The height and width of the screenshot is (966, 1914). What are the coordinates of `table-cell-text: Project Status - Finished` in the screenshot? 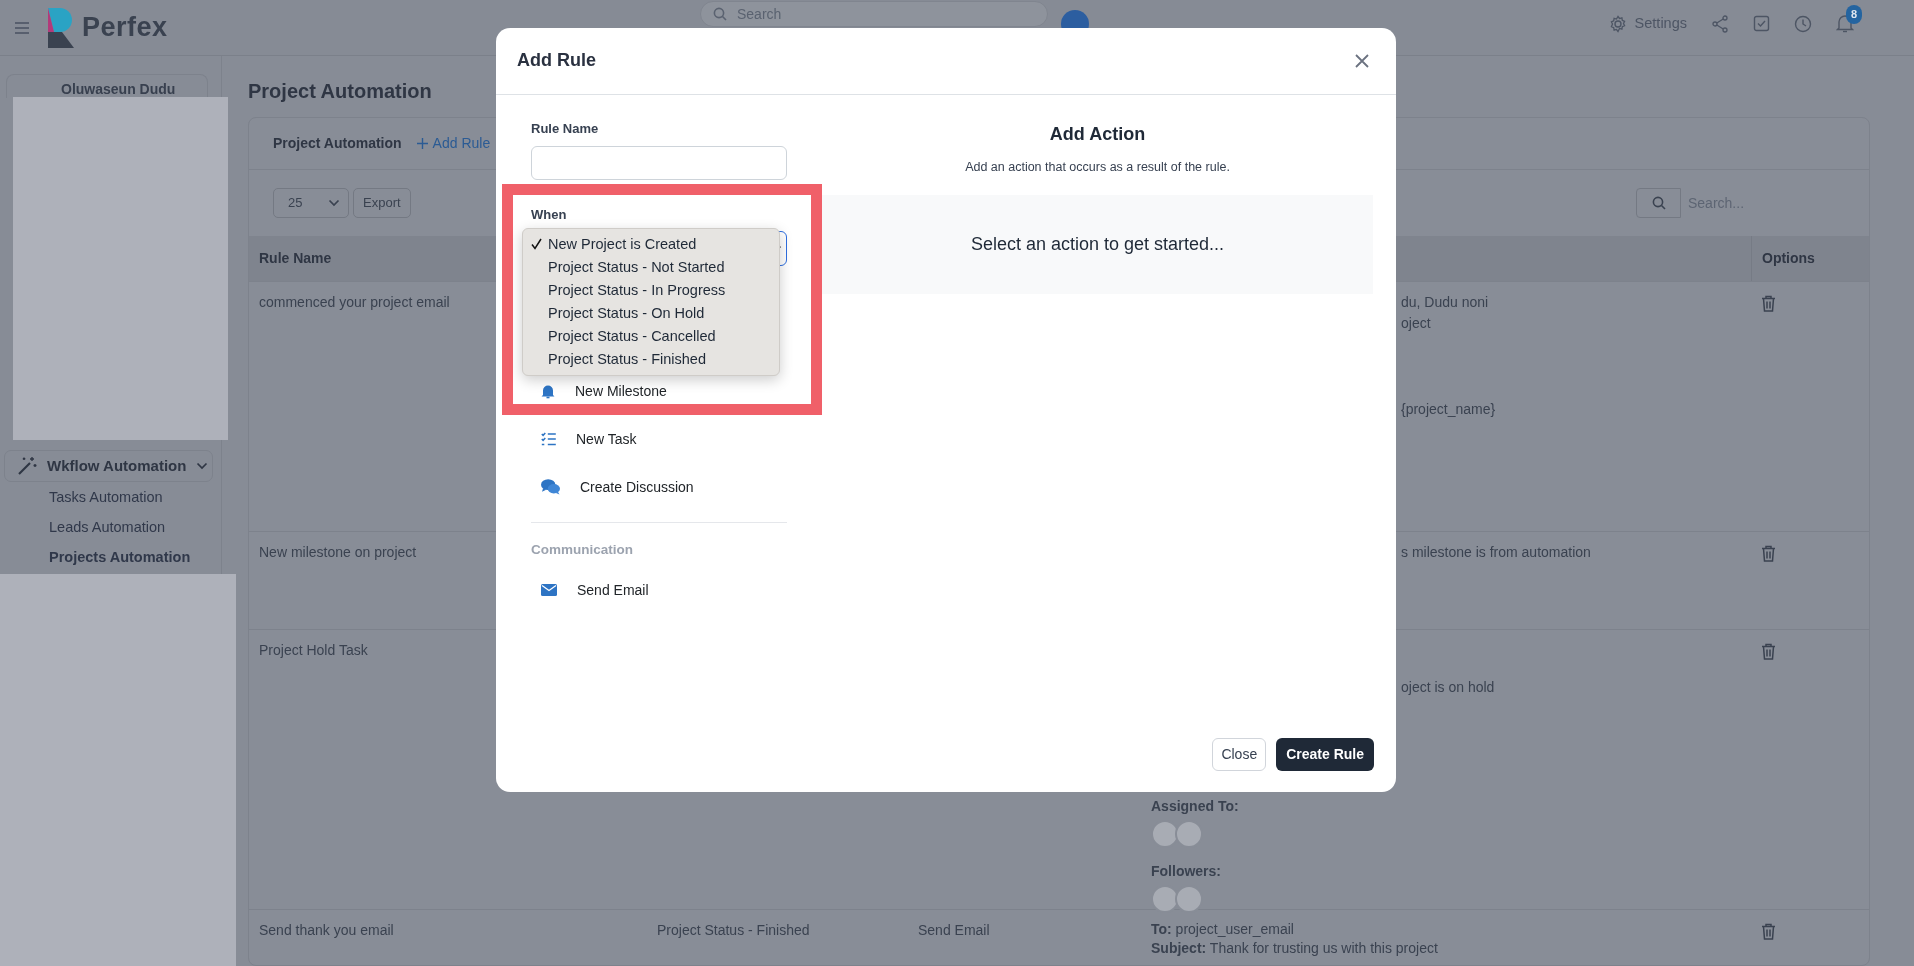 It's located at (733, 930).